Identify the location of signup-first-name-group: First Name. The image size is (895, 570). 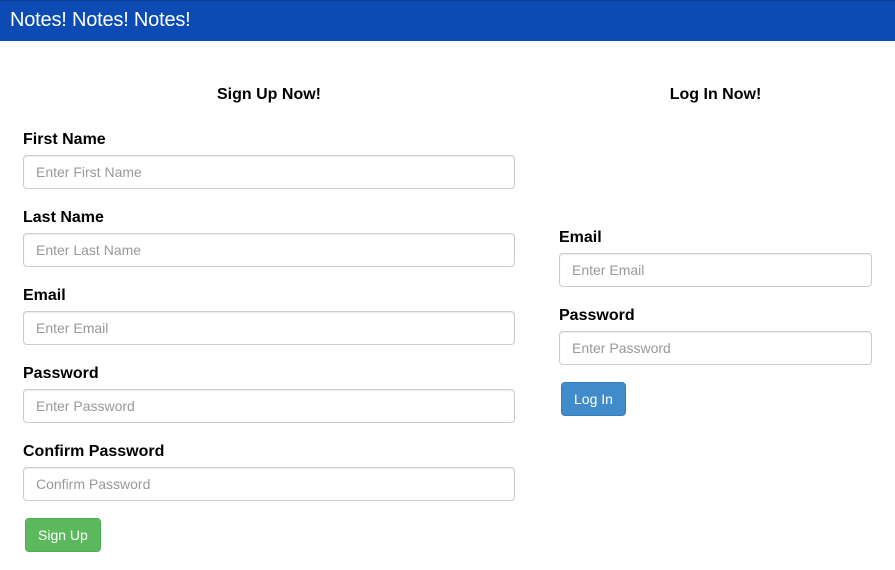
(269, 159).